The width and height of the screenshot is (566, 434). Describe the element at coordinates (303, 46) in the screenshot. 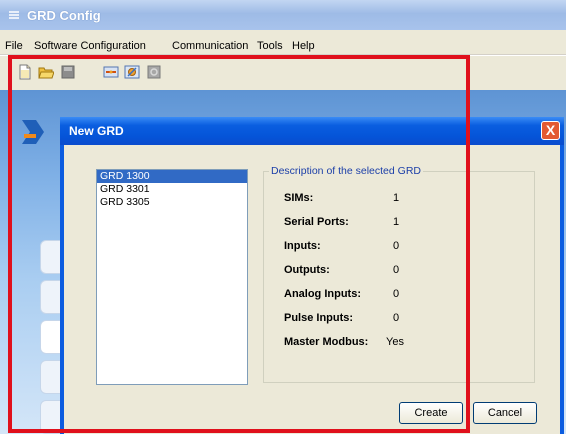

I see `menu-help: Help` at that location.